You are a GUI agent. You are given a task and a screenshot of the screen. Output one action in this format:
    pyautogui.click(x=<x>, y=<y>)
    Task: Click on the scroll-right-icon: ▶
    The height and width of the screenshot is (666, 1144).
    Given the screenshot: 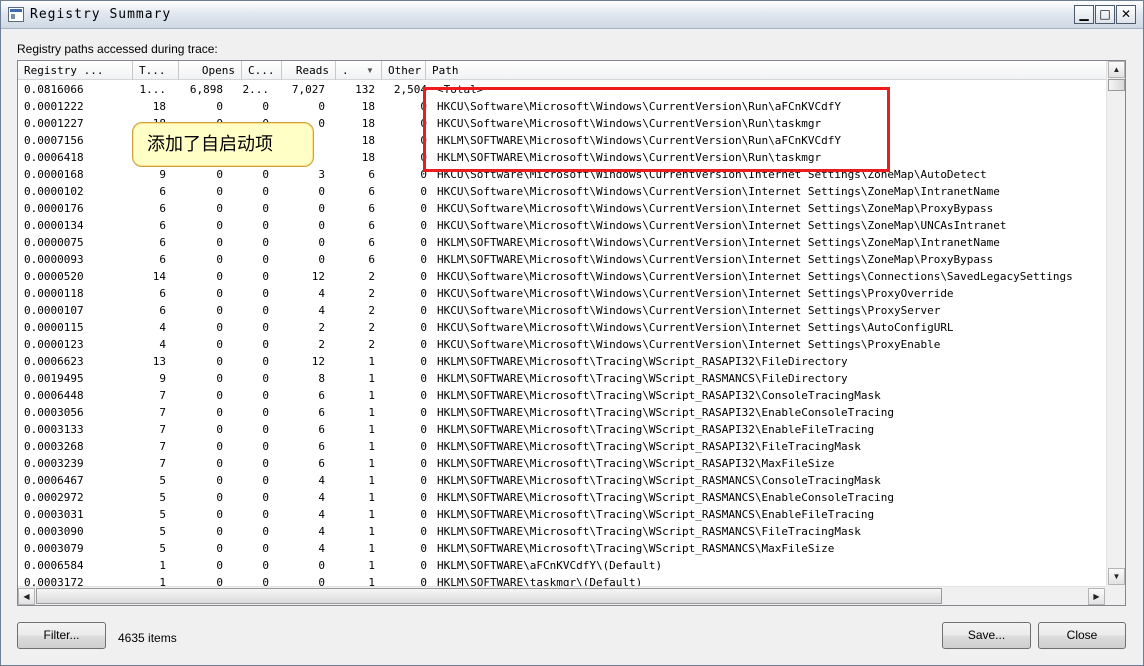 What is the action you would take?
    pyautogui.click(x=1096, y=596)
    